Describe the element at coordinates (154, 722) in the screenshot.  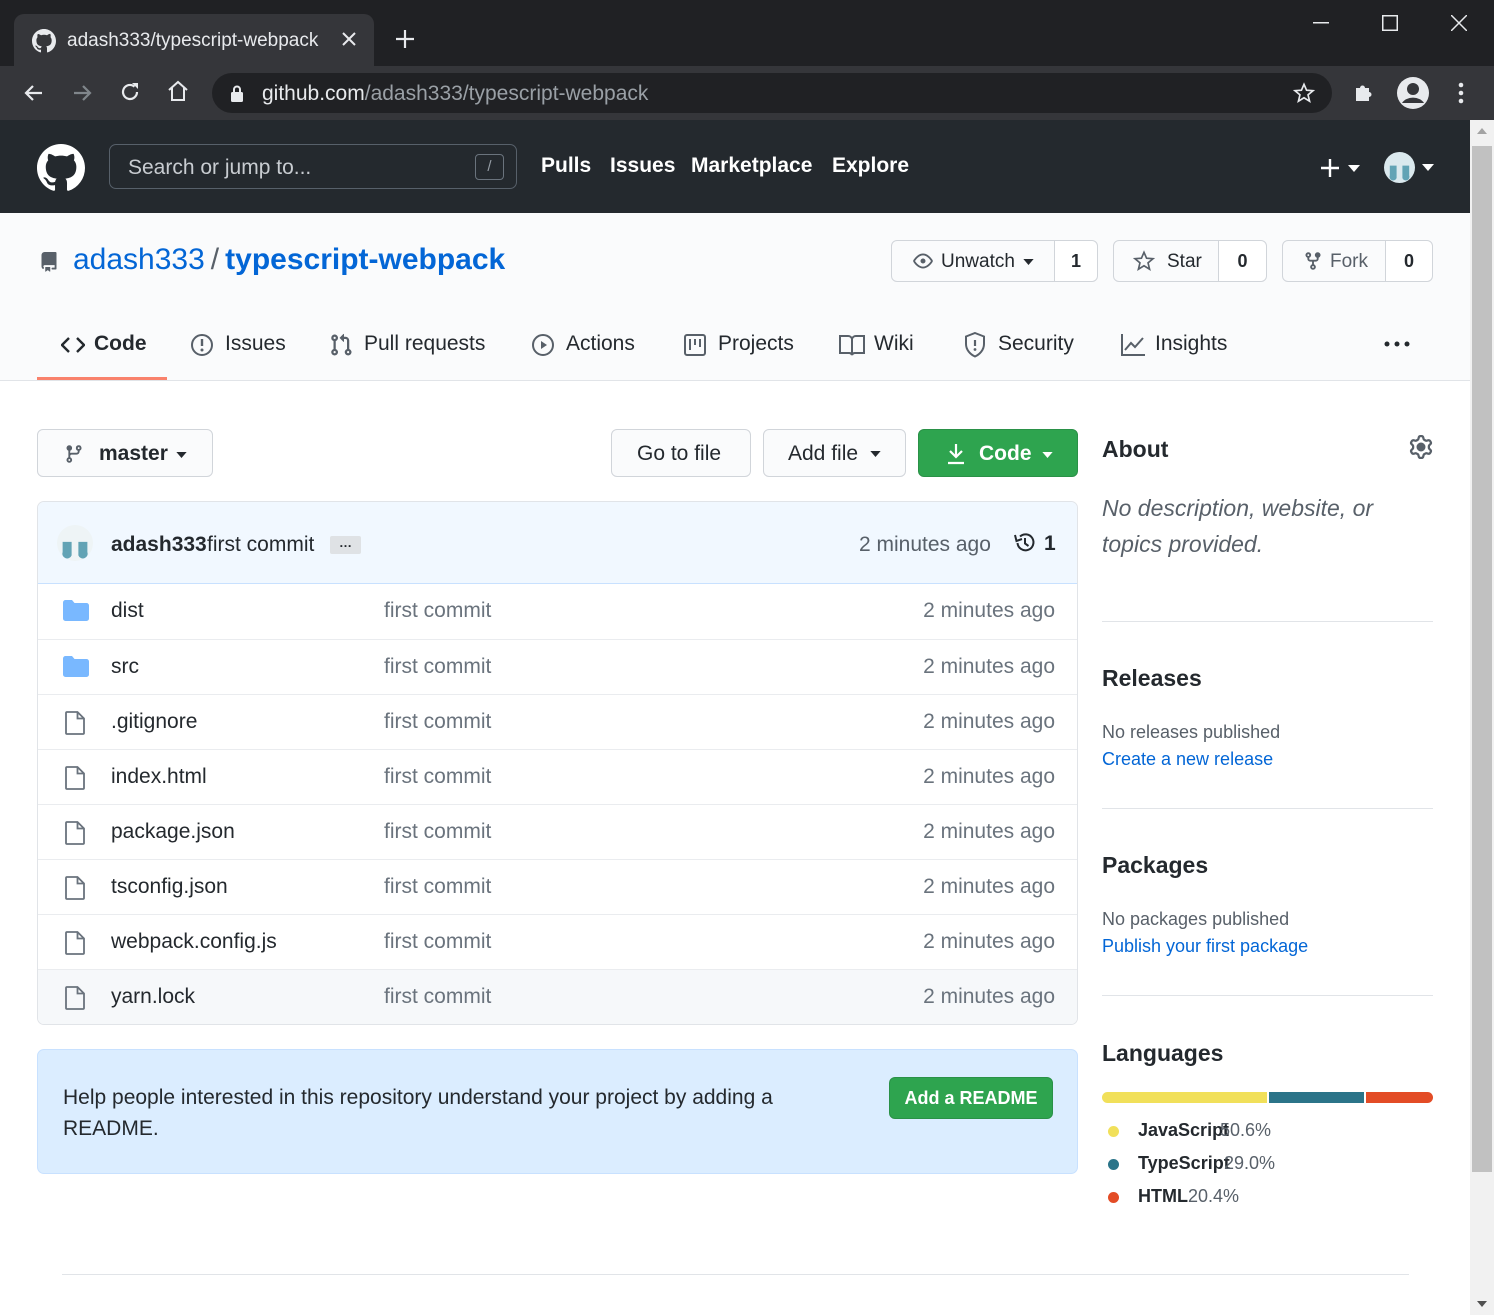
I see `file-name-link: .gitignore` at that location.